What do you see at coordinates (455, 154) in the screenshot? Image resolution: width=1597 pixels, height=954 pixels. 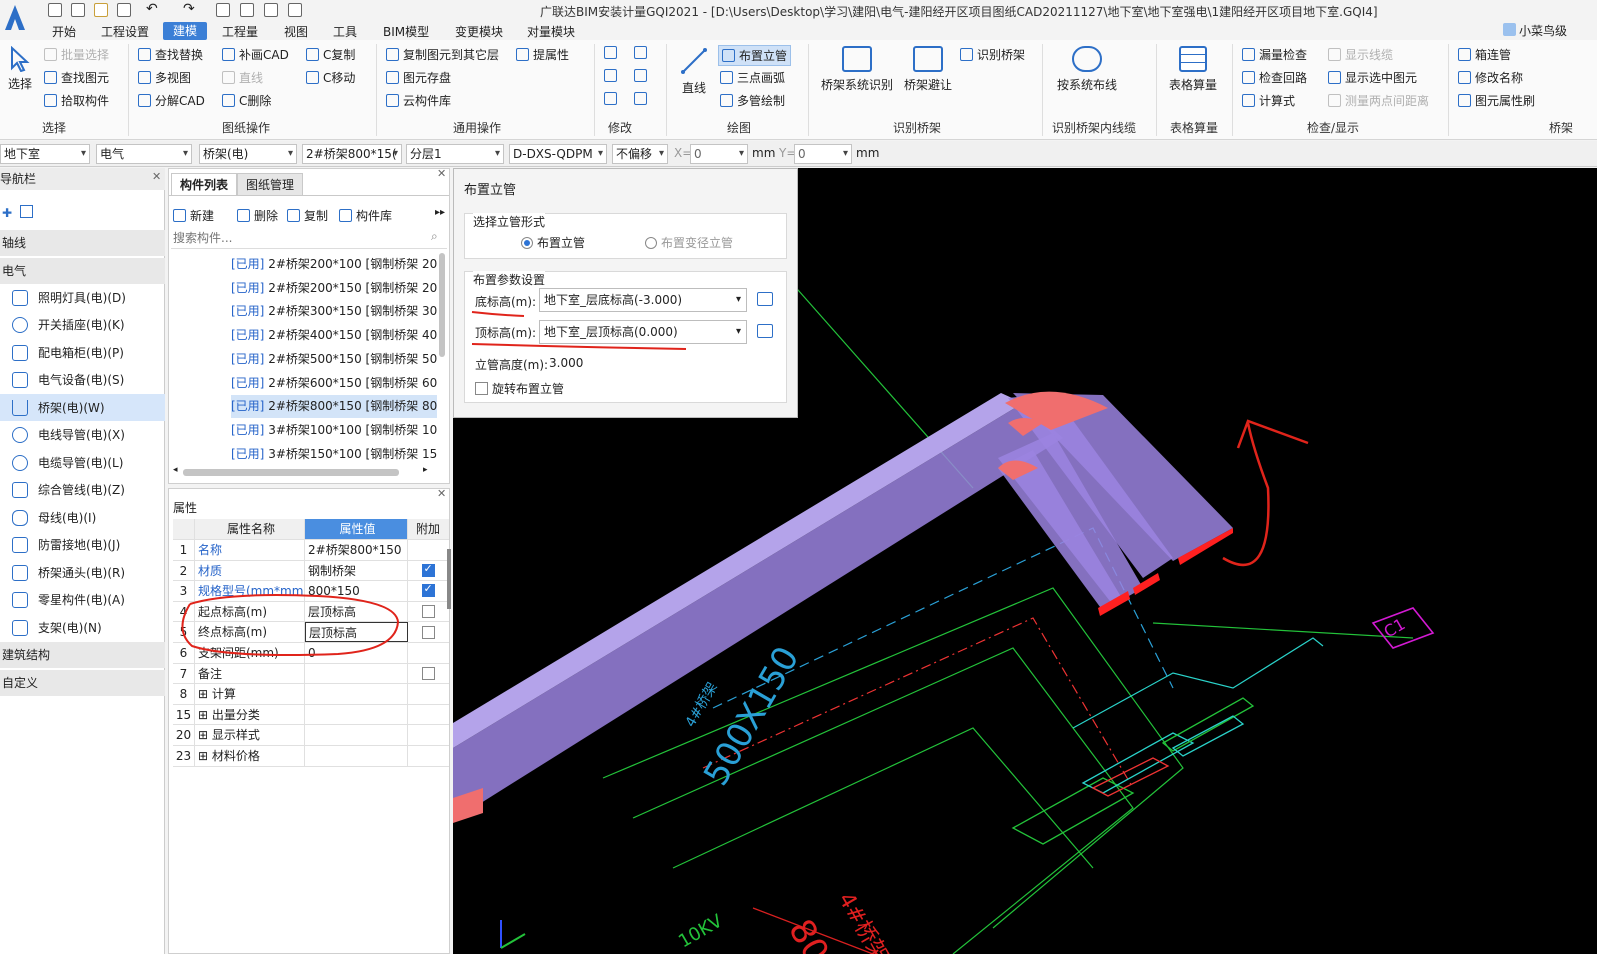 I see `layer-select: 分层1` at bounding box center [455, 154].